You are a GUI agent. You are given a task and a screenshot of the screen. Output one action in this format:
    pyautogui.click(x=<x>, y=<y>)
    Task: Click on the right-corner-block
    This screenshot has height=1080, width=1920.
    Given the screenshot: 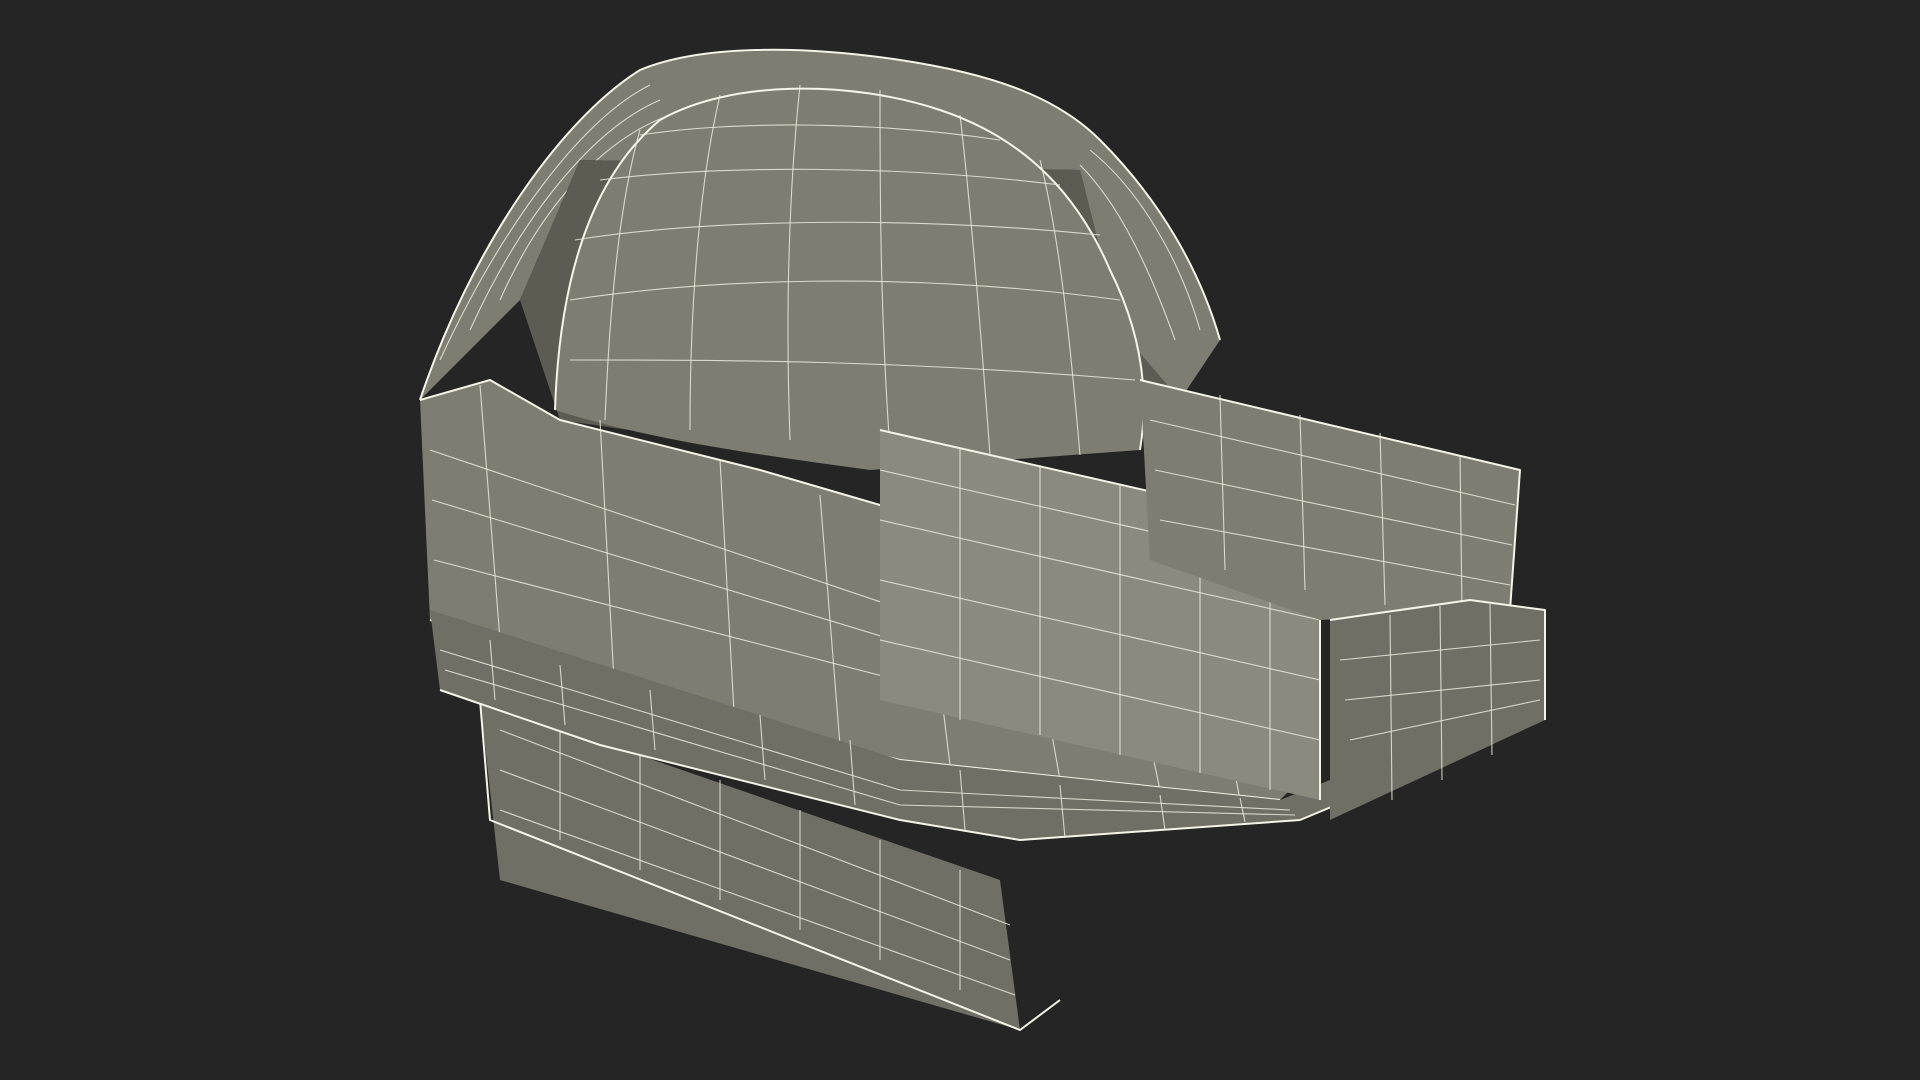 What is the action you would take?
    pyautogui.click(x=1437, y=709)
    